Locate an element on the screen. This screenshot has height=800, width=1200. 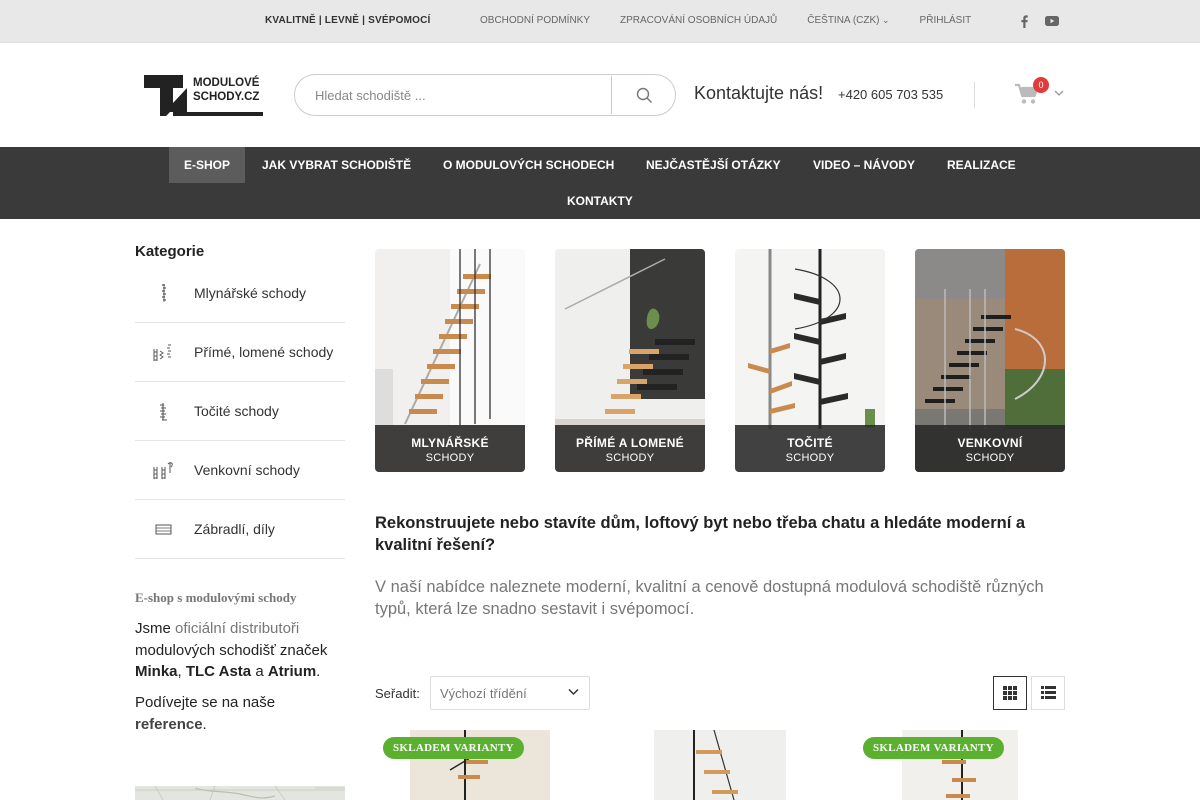
login-link: PŘIHLÁSIT is located at coordinates (946, 20).